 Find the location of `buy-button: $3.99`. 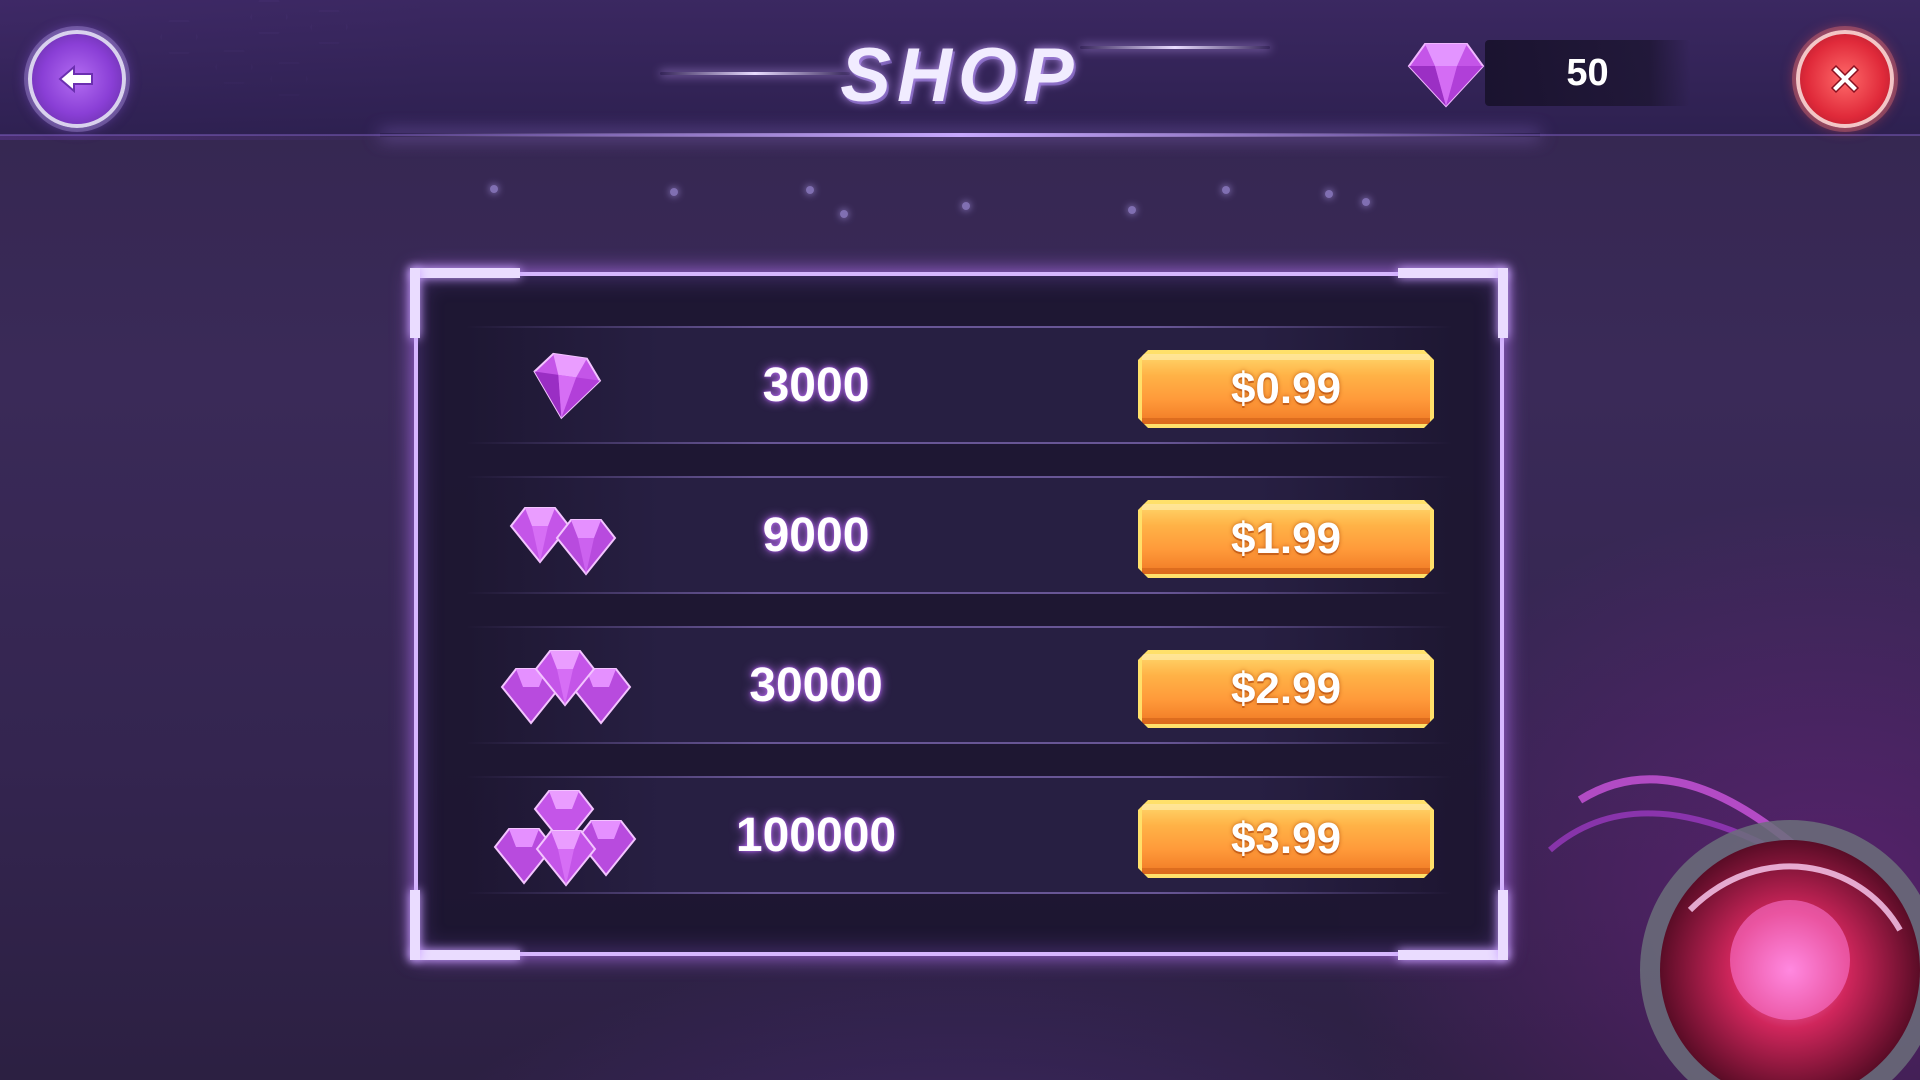

buy-button: $3.99 is located at coordinates (1286, 839).